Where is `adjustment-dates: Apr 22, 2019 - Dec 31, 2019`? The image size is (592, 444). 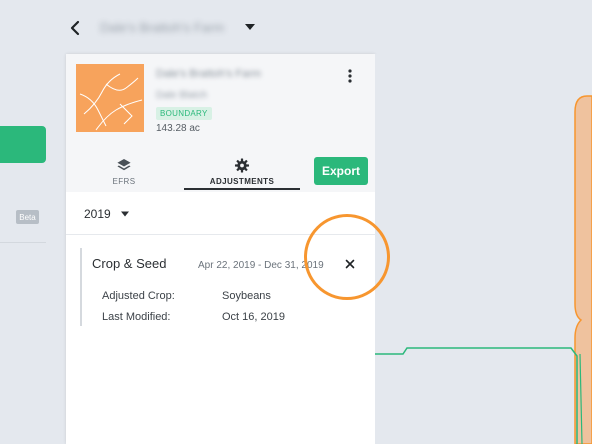
adjustment-dates: Apr 22, 2019 - Dec 31, 2019 is located at coordinates (261, 265).